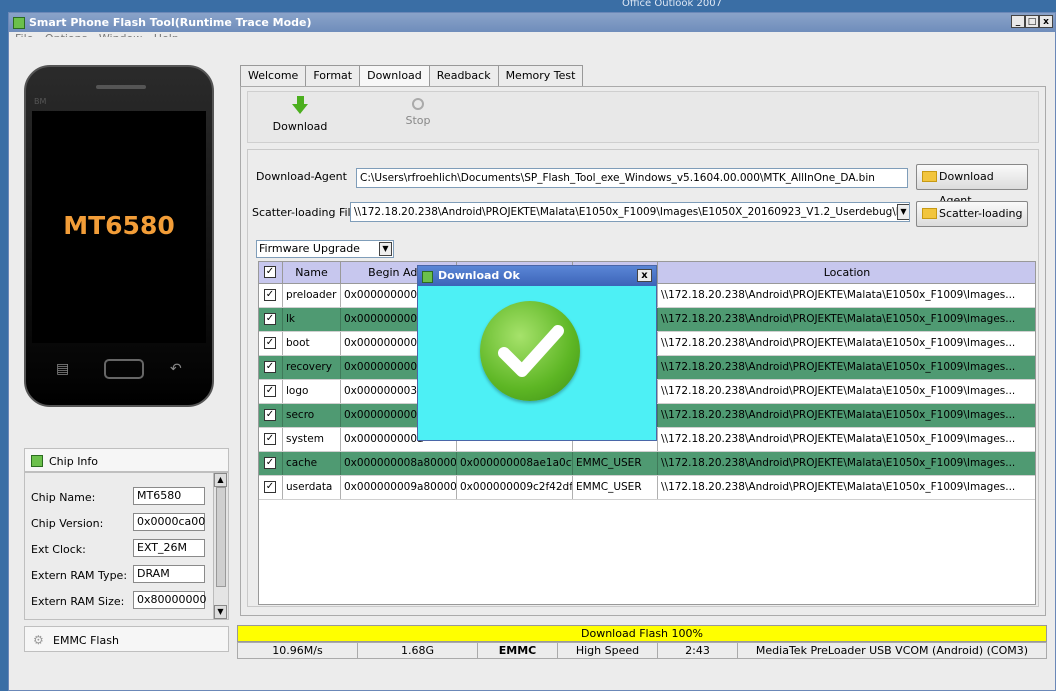  Describe the element at coordinates (220, 480) in the screenshot. I see `scroll-up-icon: ▲` at that location.